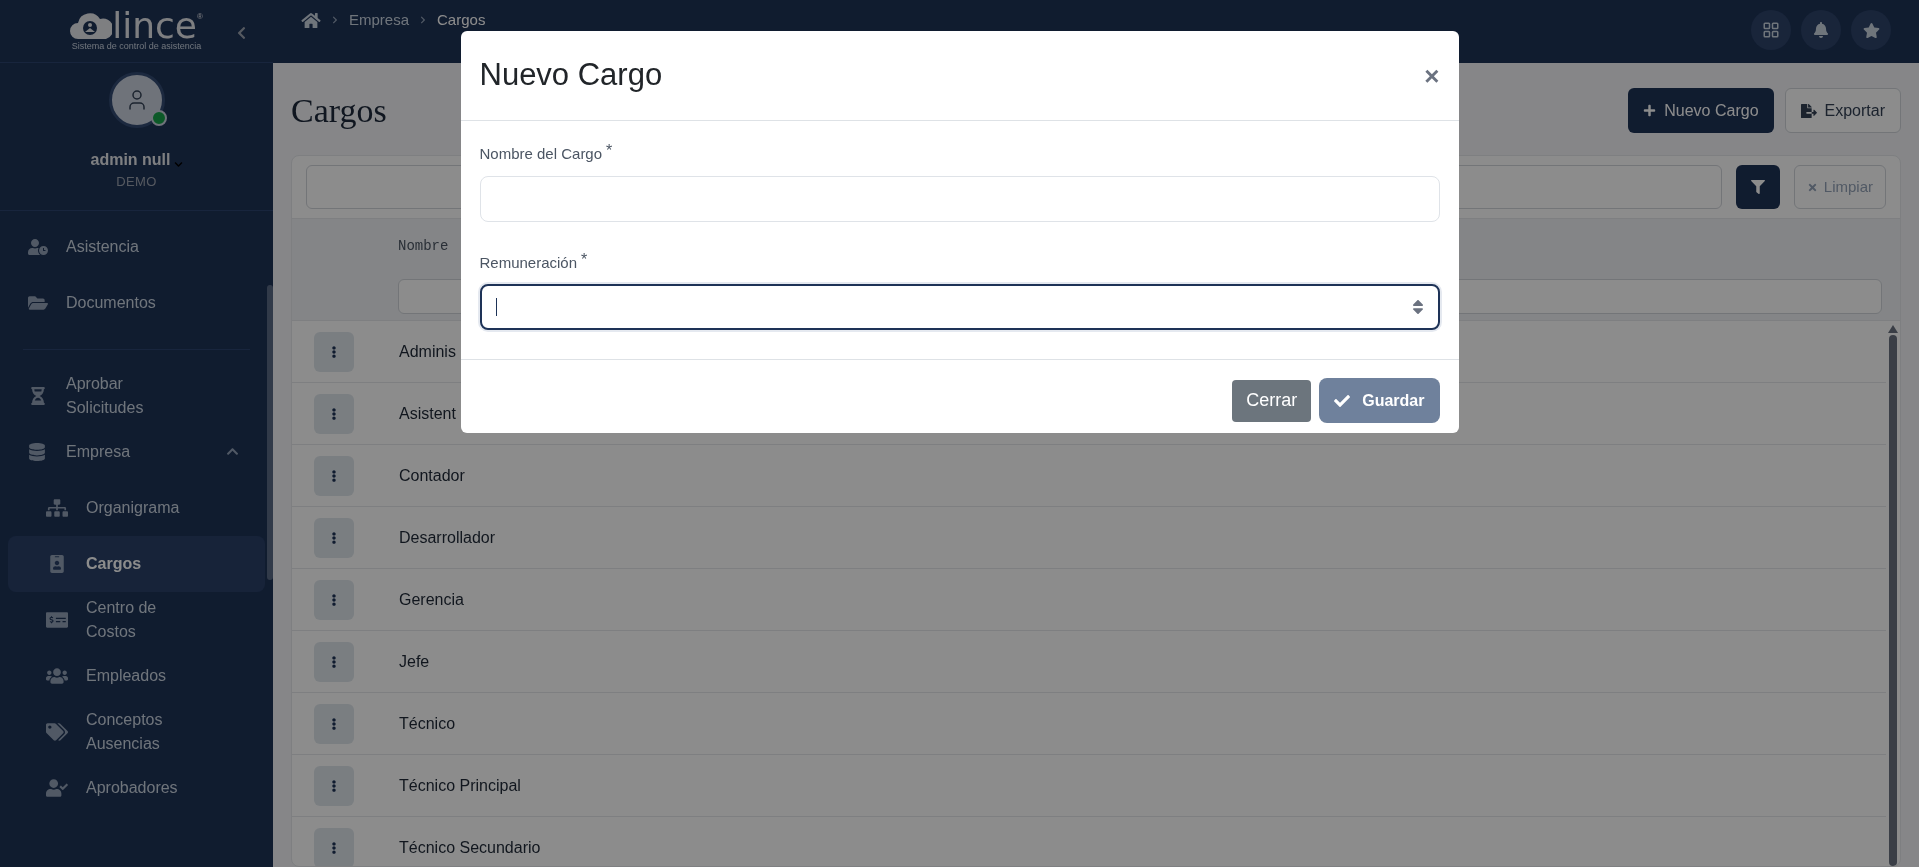  I want to click on logo-text: lince, so click(154, 25).